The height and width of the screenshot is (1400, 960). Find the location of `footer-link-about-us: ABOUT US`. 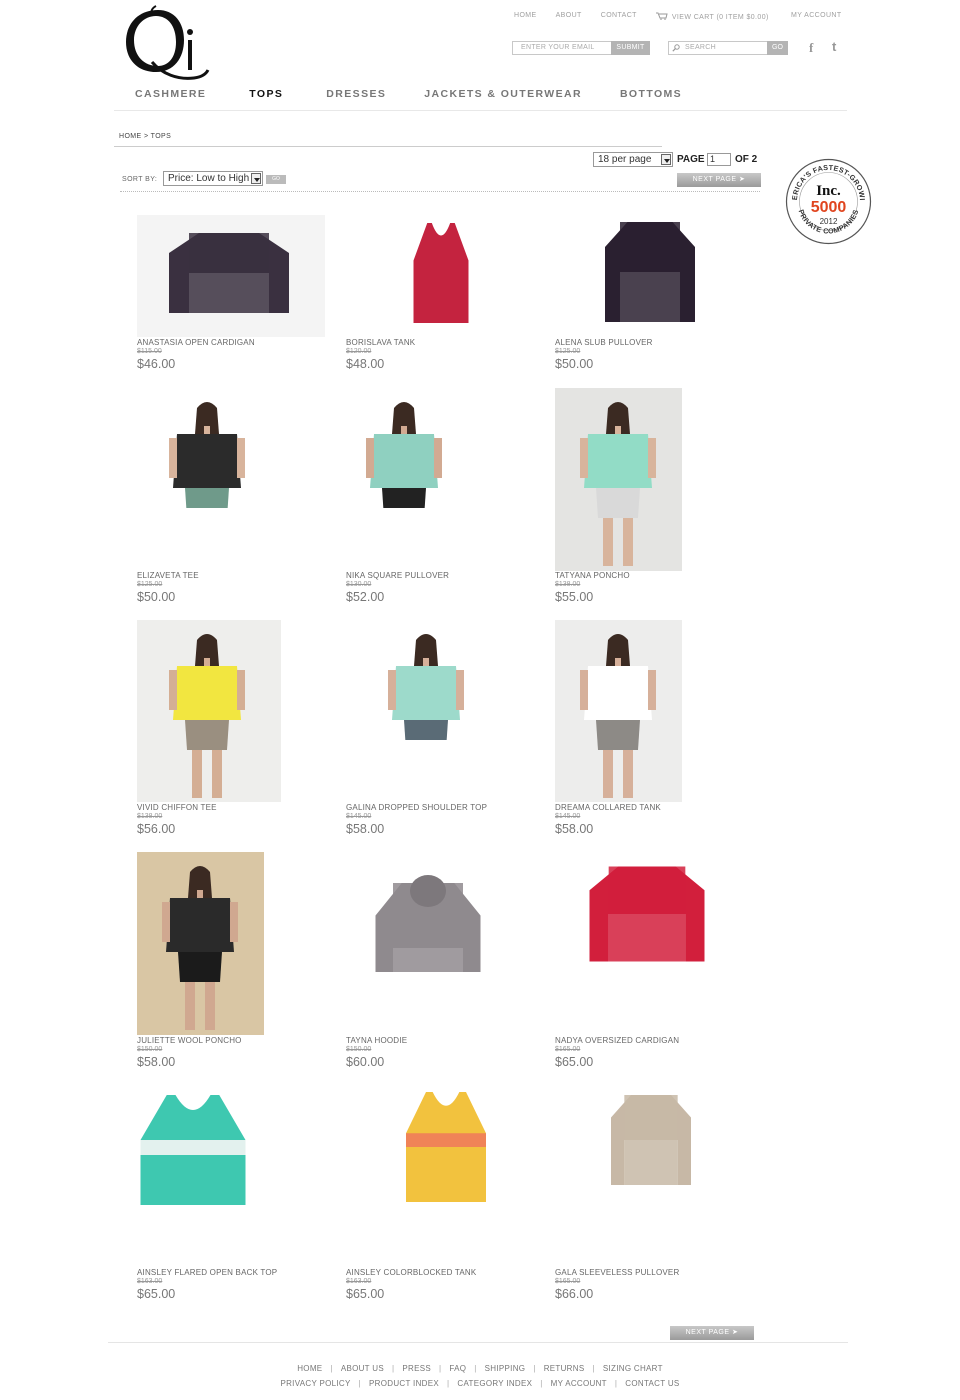

footer-link-about-us: ABOUT US is located at coordinates (362, 1368).